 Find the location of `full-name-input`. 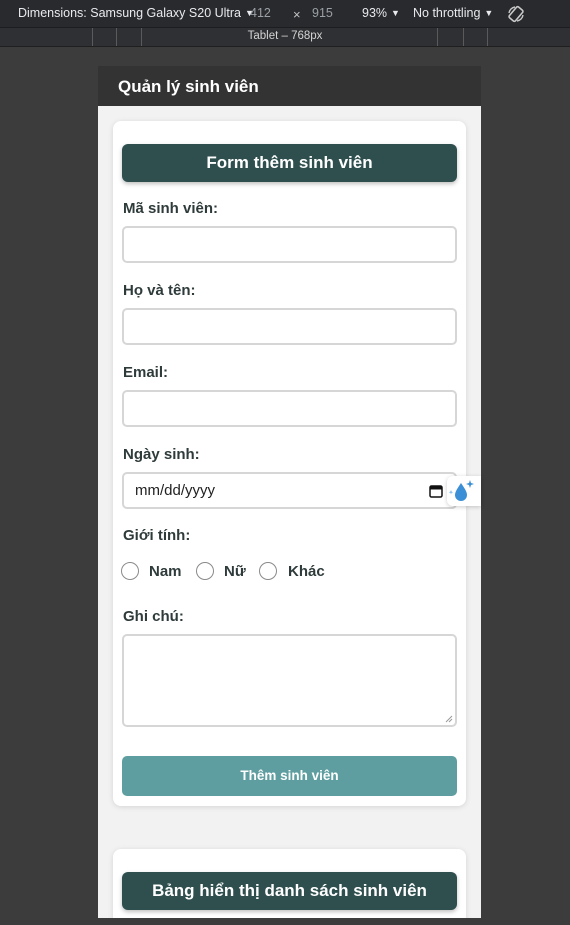

full-name-input is located at coordinates (289, 326).